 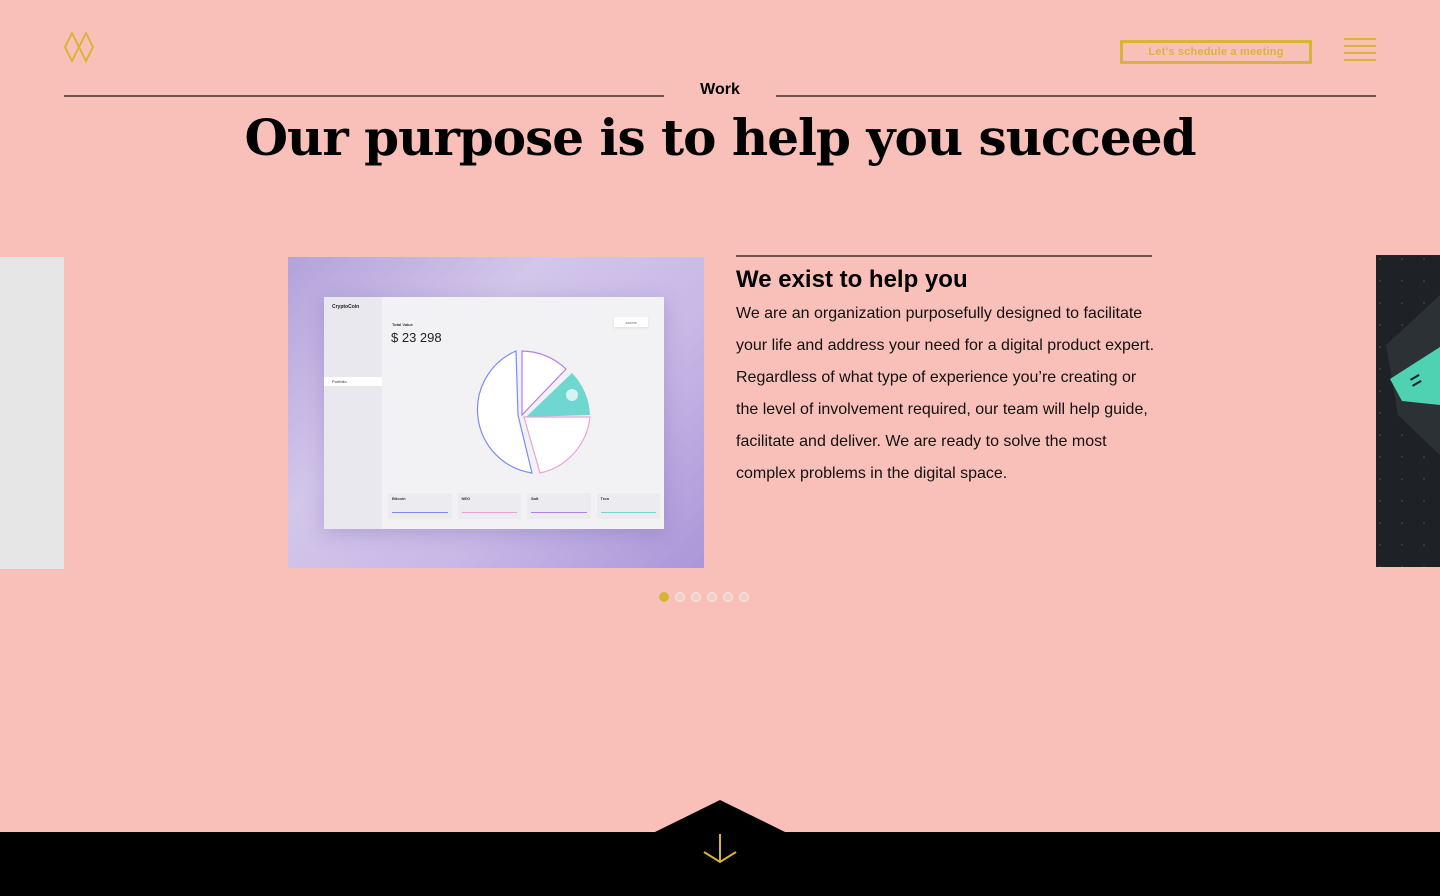 I want to click on previous-slide-card, so click(x=32, y=413).